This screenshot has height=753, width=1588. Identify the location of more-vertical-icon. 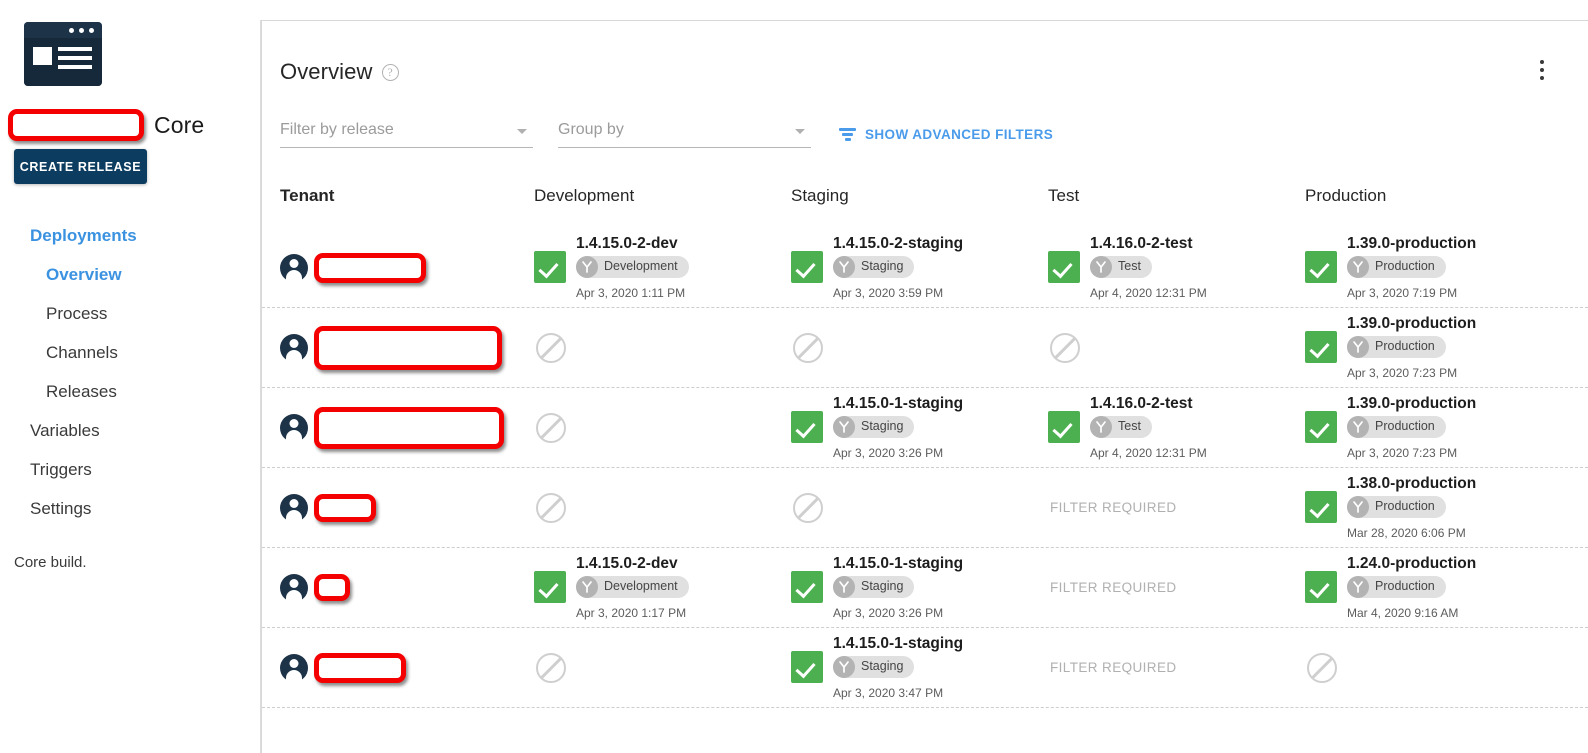
(1542, 70).